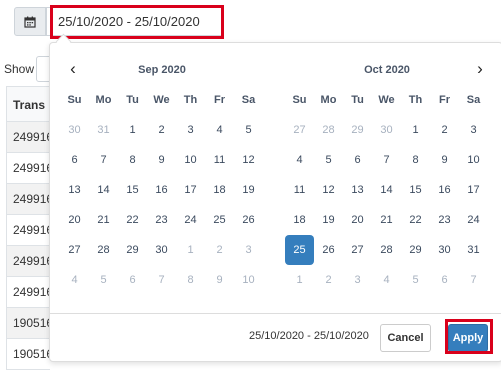 The width and height of the screenshot is (501, 370). I want to click on calendar-icon, so click(30, 22).